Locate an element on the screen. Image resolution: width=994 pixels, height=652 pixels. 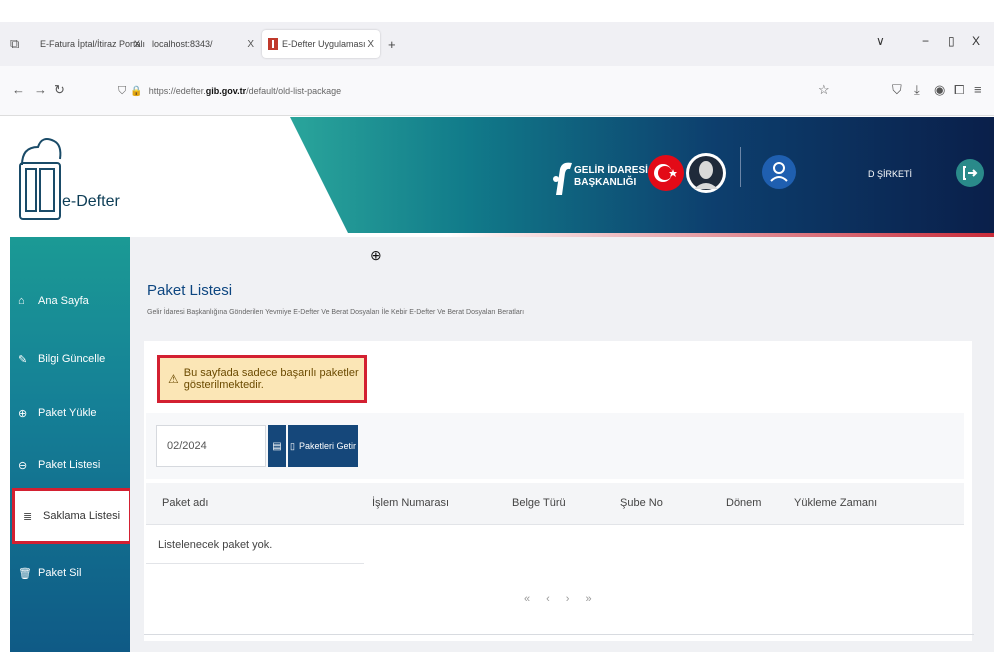
new-tab-button: + is located at coordinates (392, 44).